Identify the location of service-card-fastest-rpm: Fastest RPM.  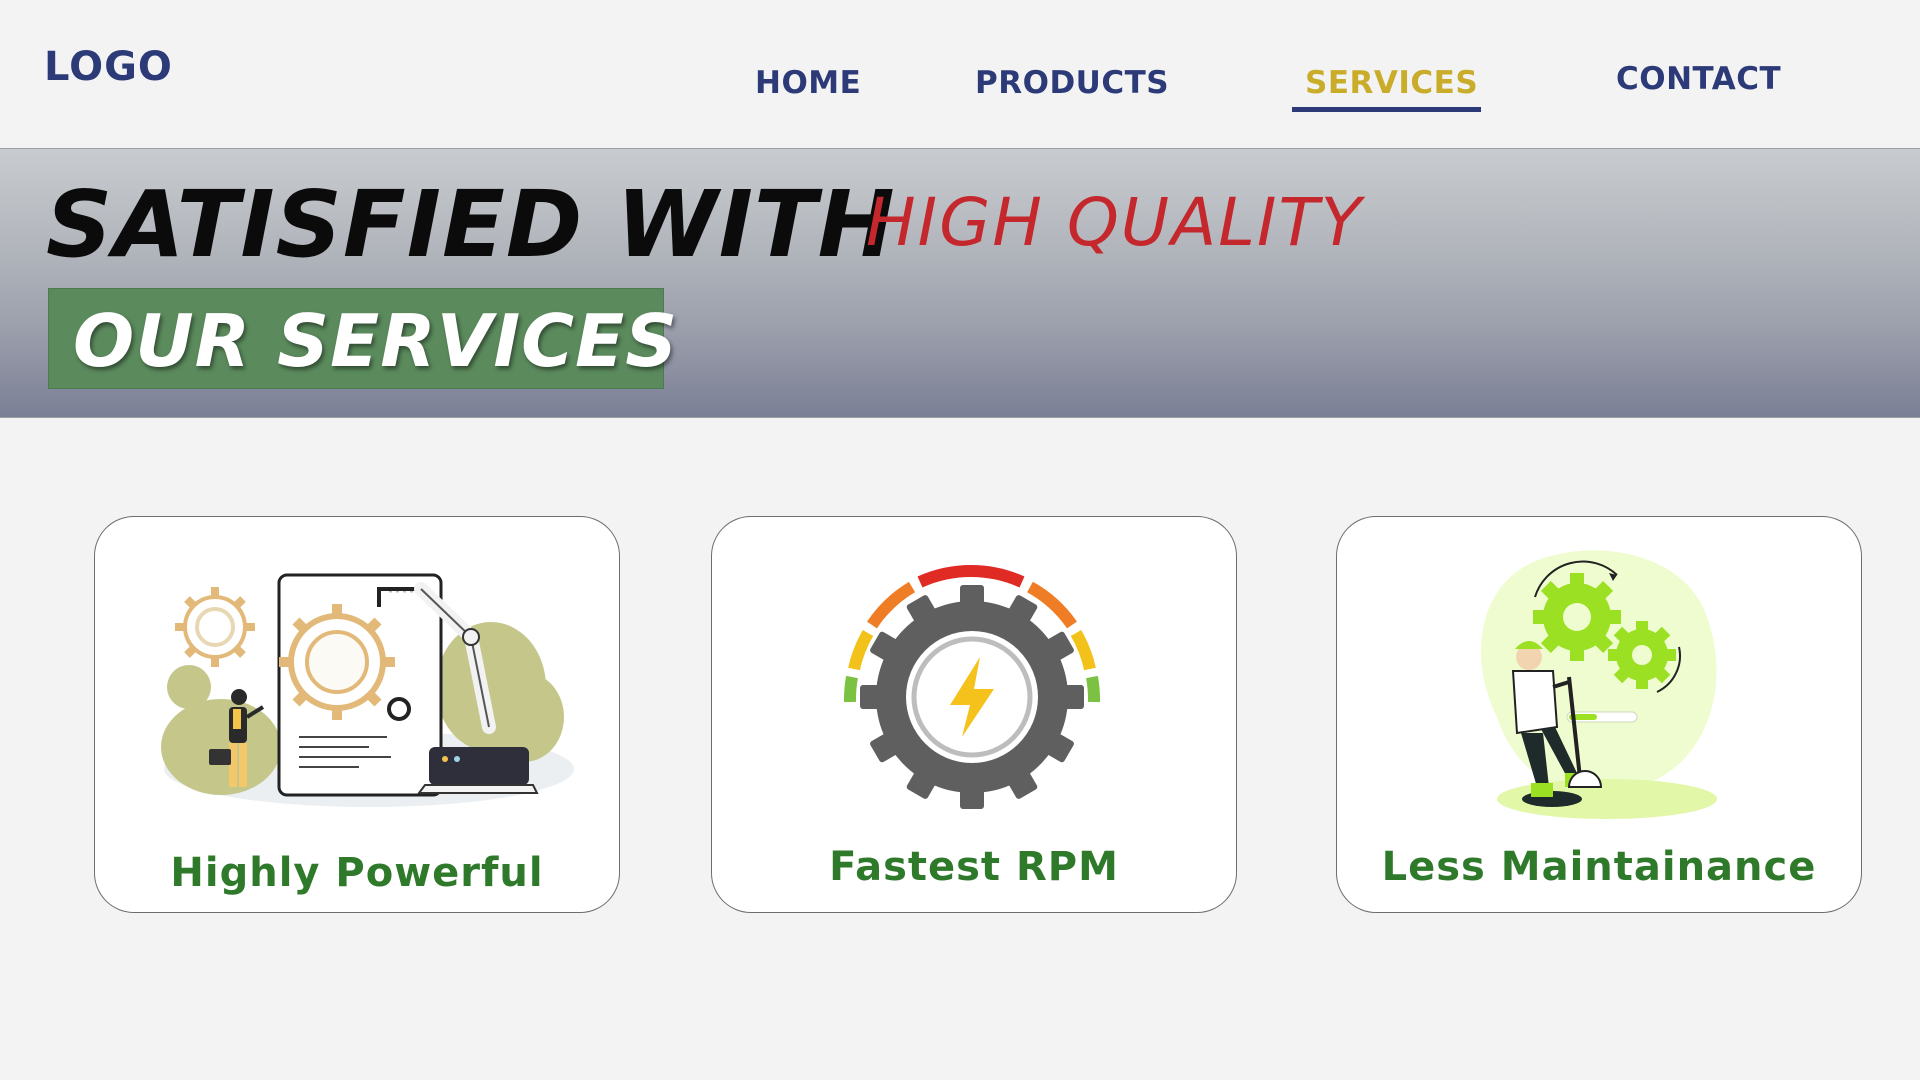
(974, 714).